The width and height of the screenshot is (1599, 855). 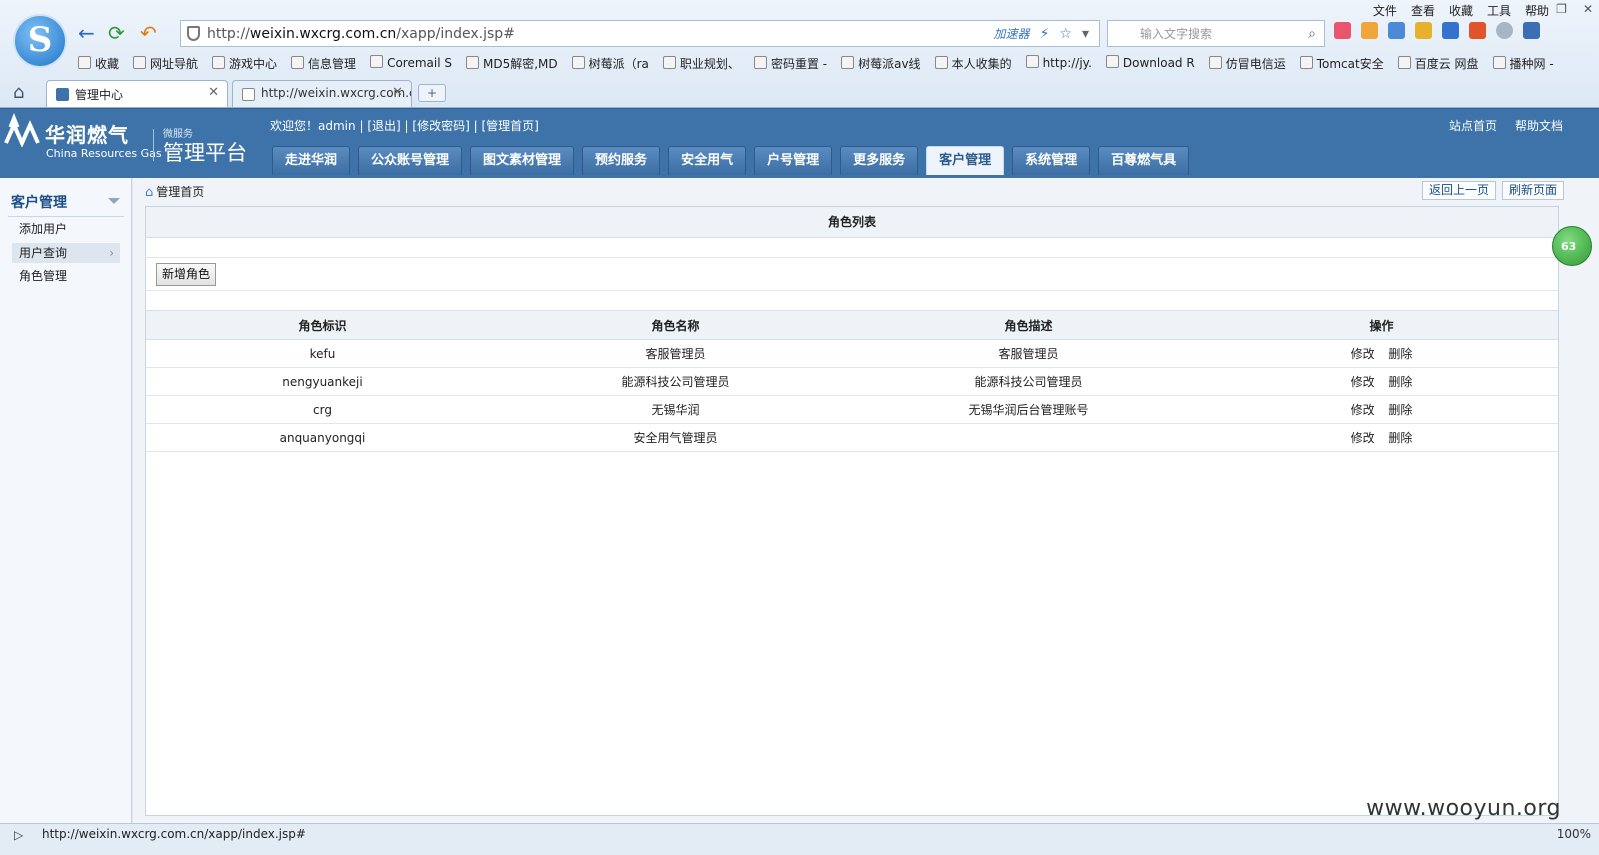 I want to click on sidebar-item-add-user: 添加用户, so click(x=66, y=229).